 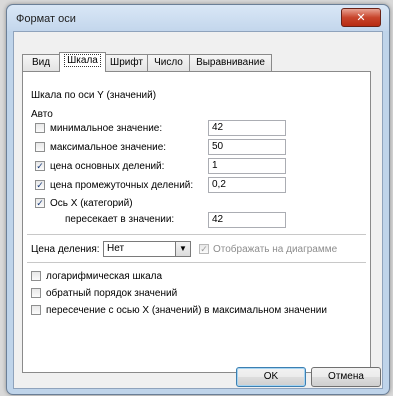 What do you see at coordinates (36, 293) in the screenshot?
I see `reverse-order-checkbox` at bounding box center [36, 293].